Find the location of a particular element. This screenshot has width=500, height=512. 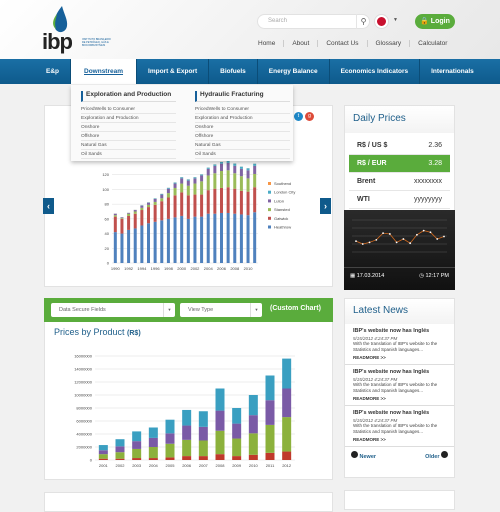

data-fields-select: Data Secure Fields▼ is located at coordinates (113, 310).